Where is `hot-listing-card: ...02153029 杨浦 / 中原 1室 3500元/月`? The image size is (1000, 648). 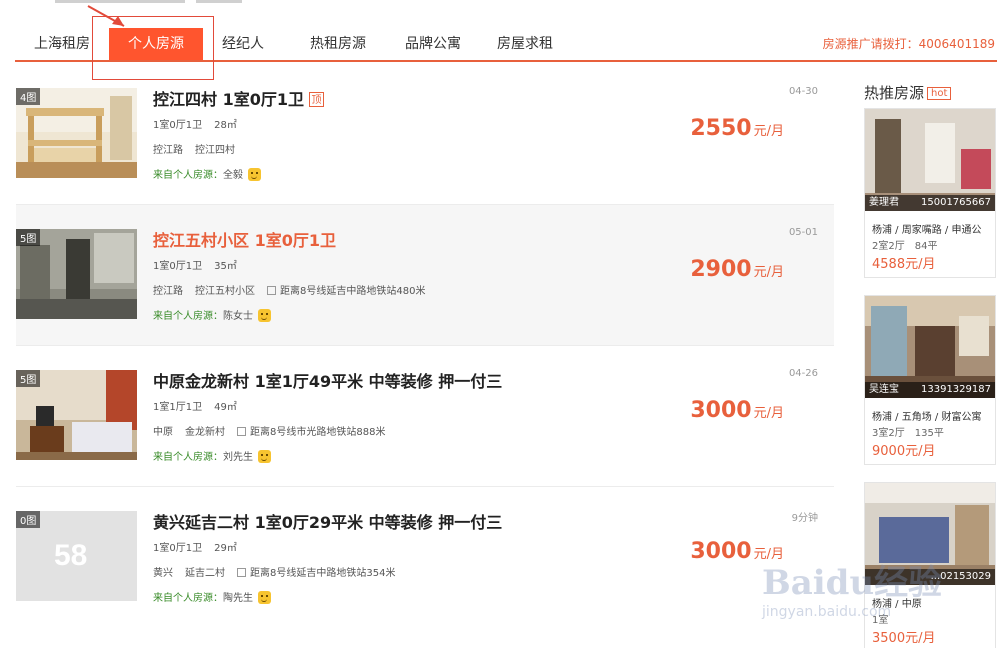 hot-listing-card: ...02153029 杨浦 / 中原 1室 3500元/月 is located at coordinates (930, 565).